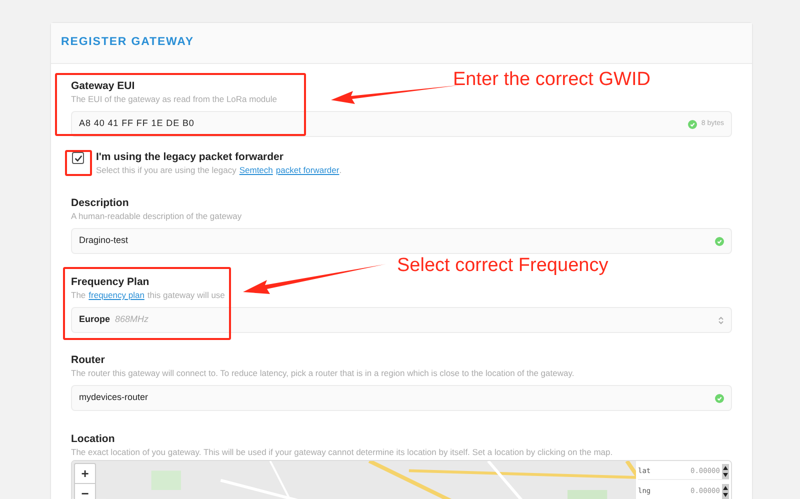 This screenshot has height=499, width=800. Describe the element at coordinates (342, 452) in the screenshot. I see `help-text: The exact location of you gateway. This will be used if your gateway cannot determine its location by itself. Set a location by clicking on the map.` at that location.